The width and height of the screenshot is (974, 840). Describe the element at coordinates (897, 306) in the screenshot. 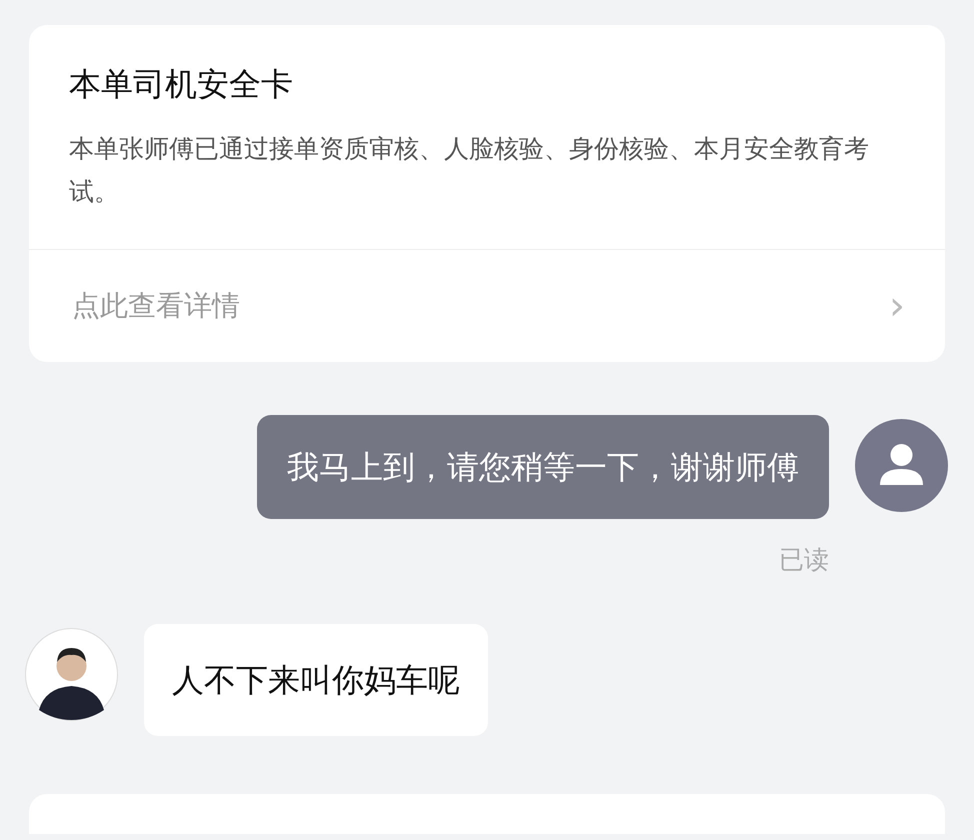

I see `chevron-icon: ›` at that location.